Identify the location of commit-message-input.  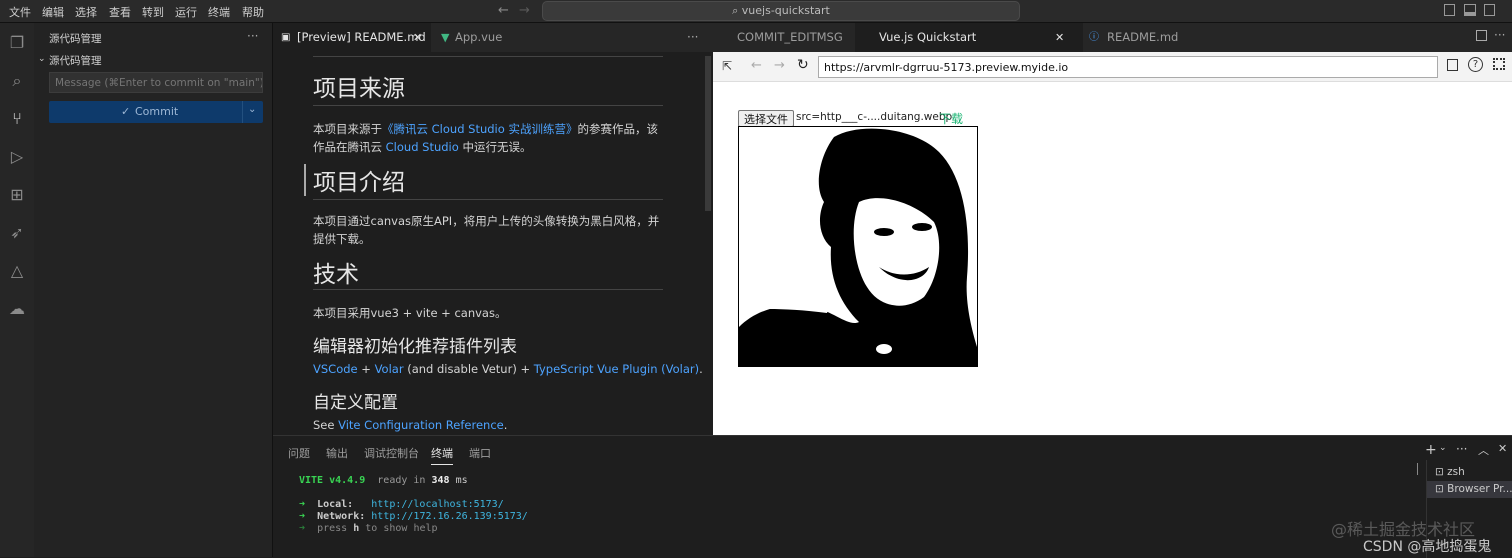
(156, 82).